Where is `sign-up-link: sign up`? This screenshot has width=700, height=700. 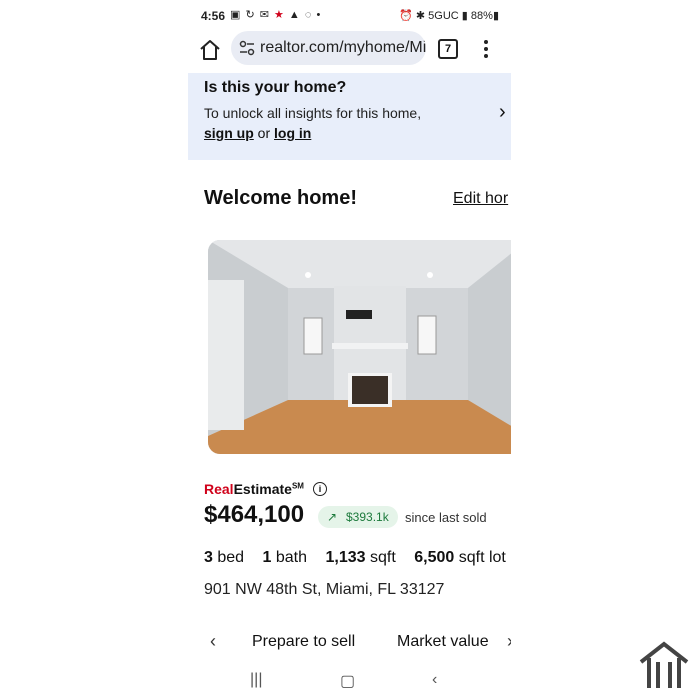
sign-up-link: sign up is located at coordinates (229, 133).